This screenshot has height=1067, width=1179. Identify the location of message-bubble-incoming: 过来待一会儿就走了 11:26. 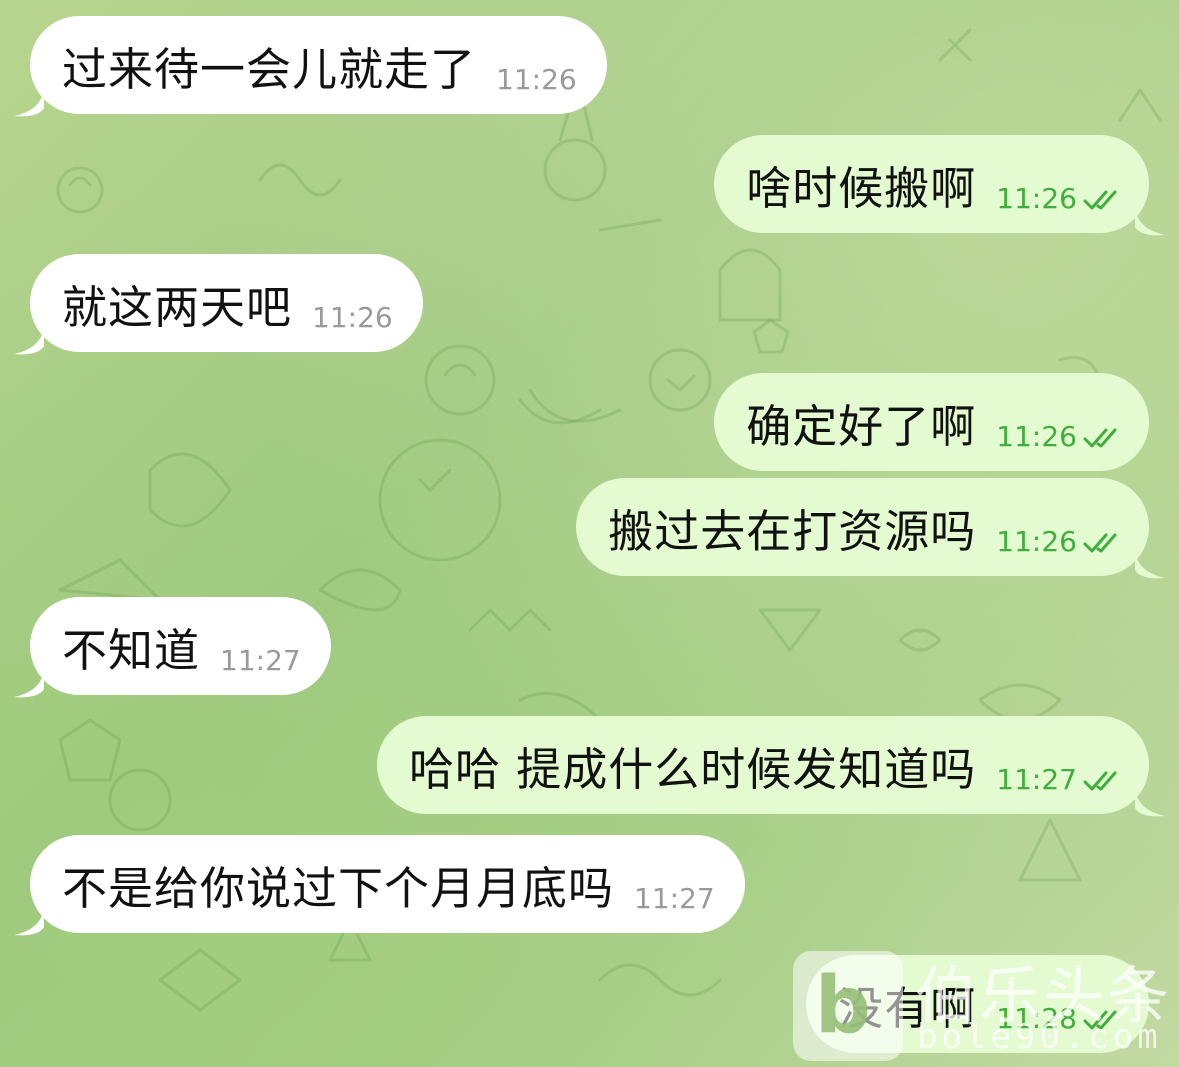
(318, 65).